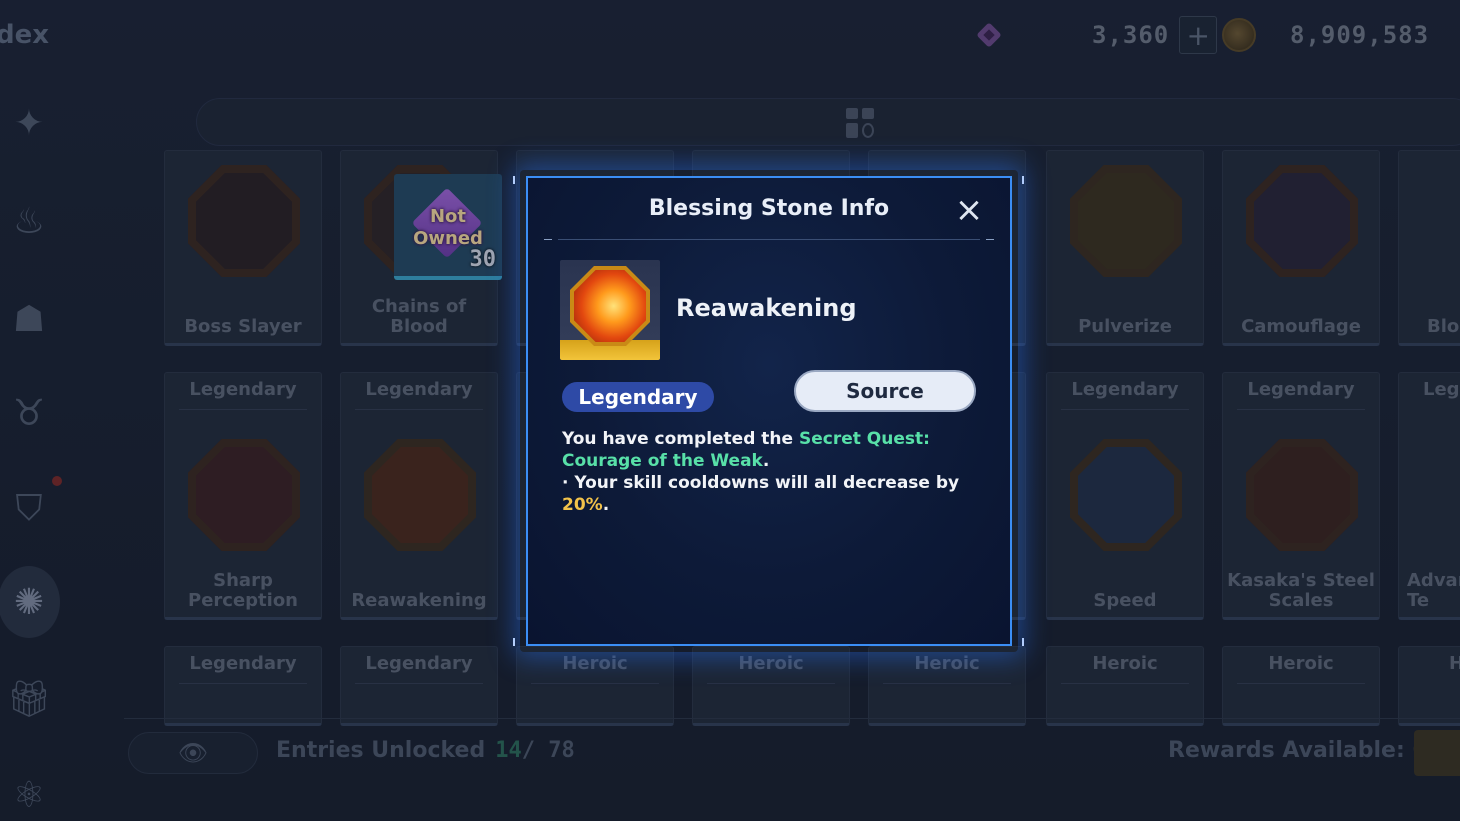  Describe the element at coordinates (610, 306) in the screenshot. I see `flaming-hand-icon` at that location.